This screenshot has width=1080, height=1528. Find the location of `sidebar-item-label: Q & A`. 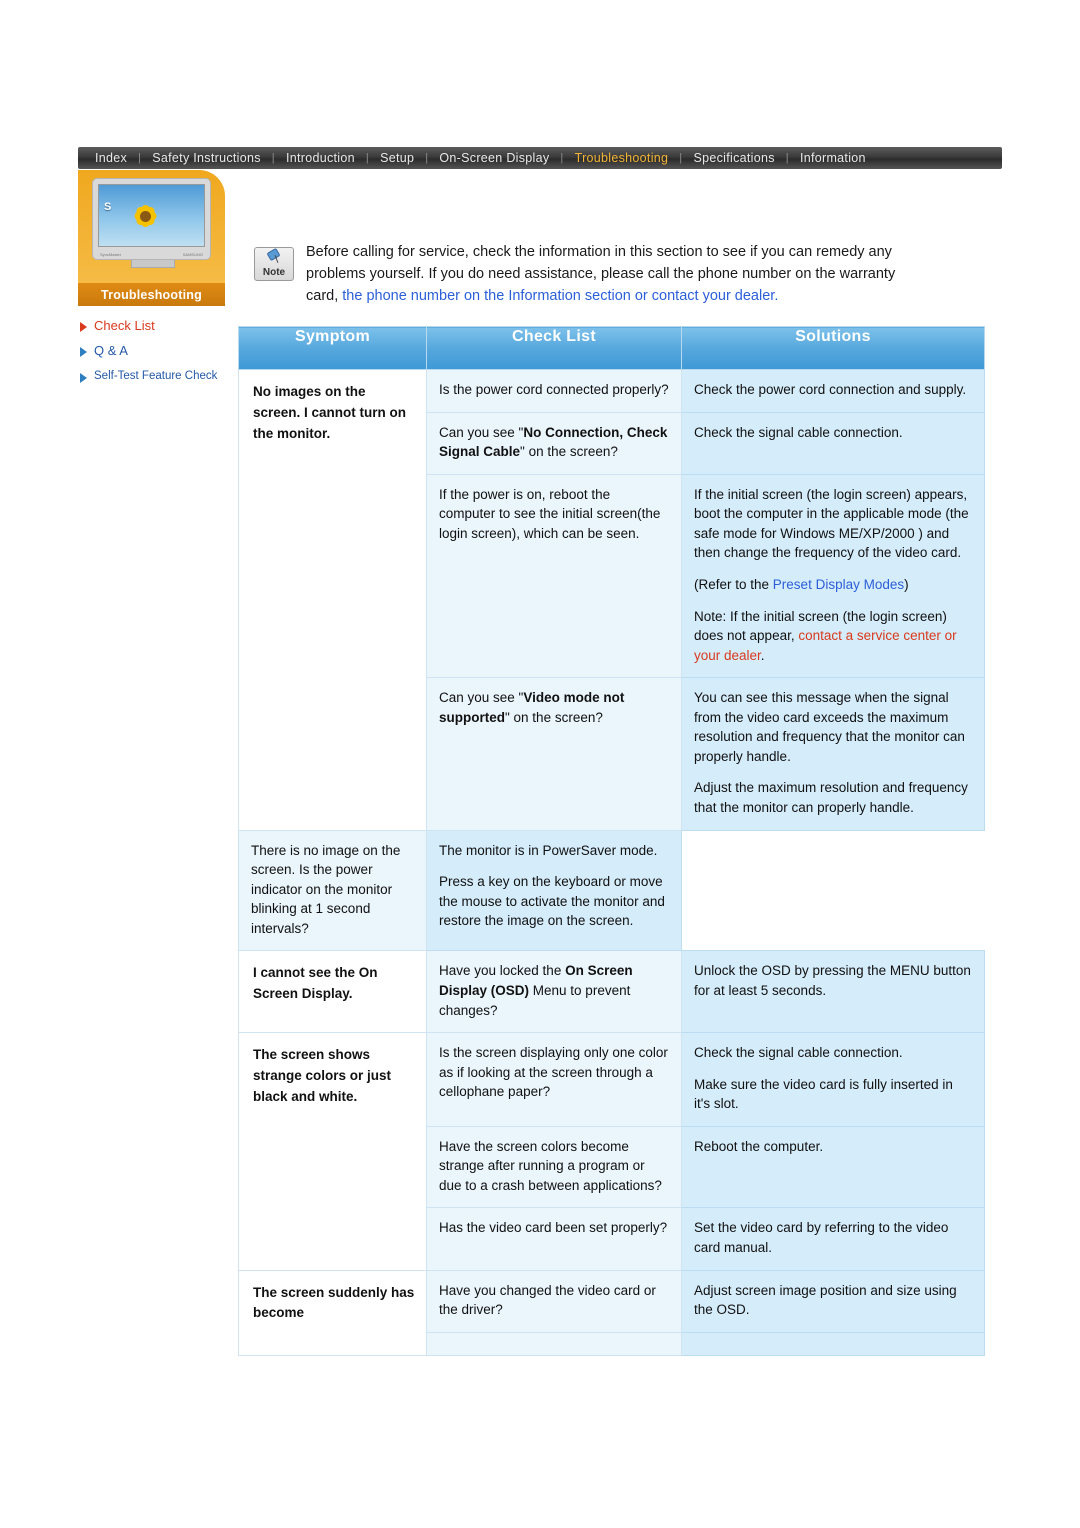

sidebar-item-label: Q & A is located at coordinates (111, 351).